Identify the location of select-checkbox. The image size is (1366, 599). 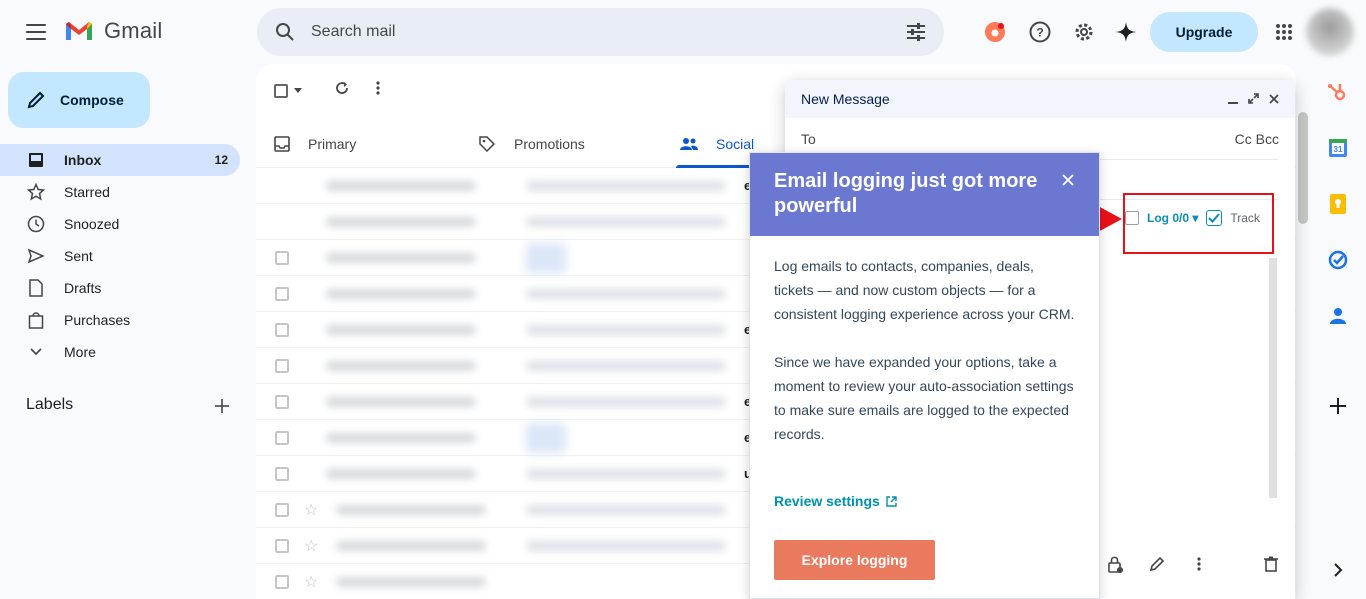
(281, 90).